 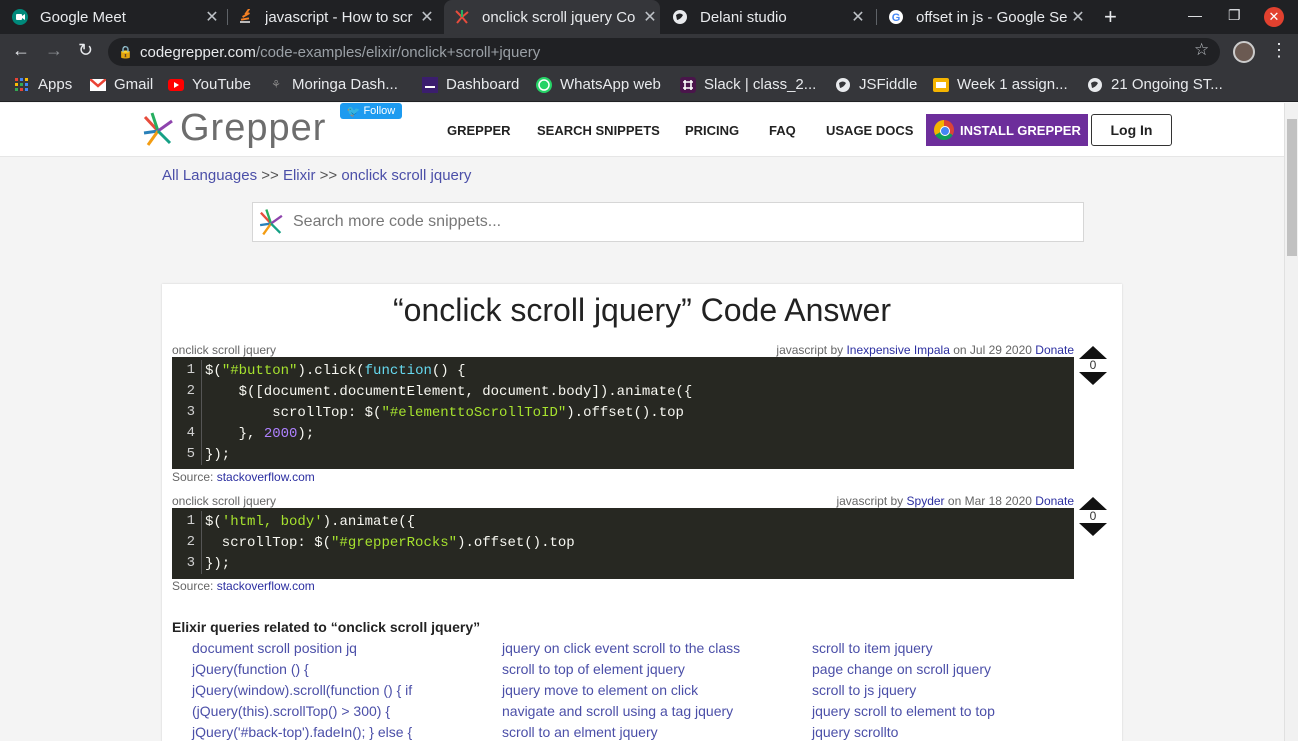 What do you see at coordinates (941, 85) in the screenshot?
I see `docs-icon` at bounding box center [941, 85].